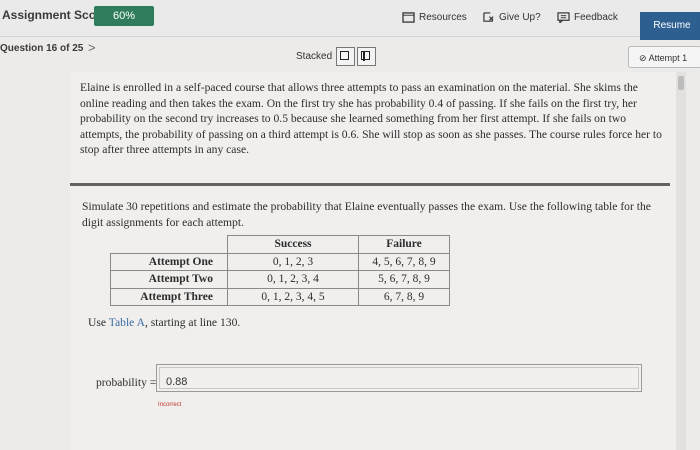 This screenshot has height=450, width=700. Describe the element at coordinates (670, 26) in the screenshot. I see `resume-button: Resume` at that location.